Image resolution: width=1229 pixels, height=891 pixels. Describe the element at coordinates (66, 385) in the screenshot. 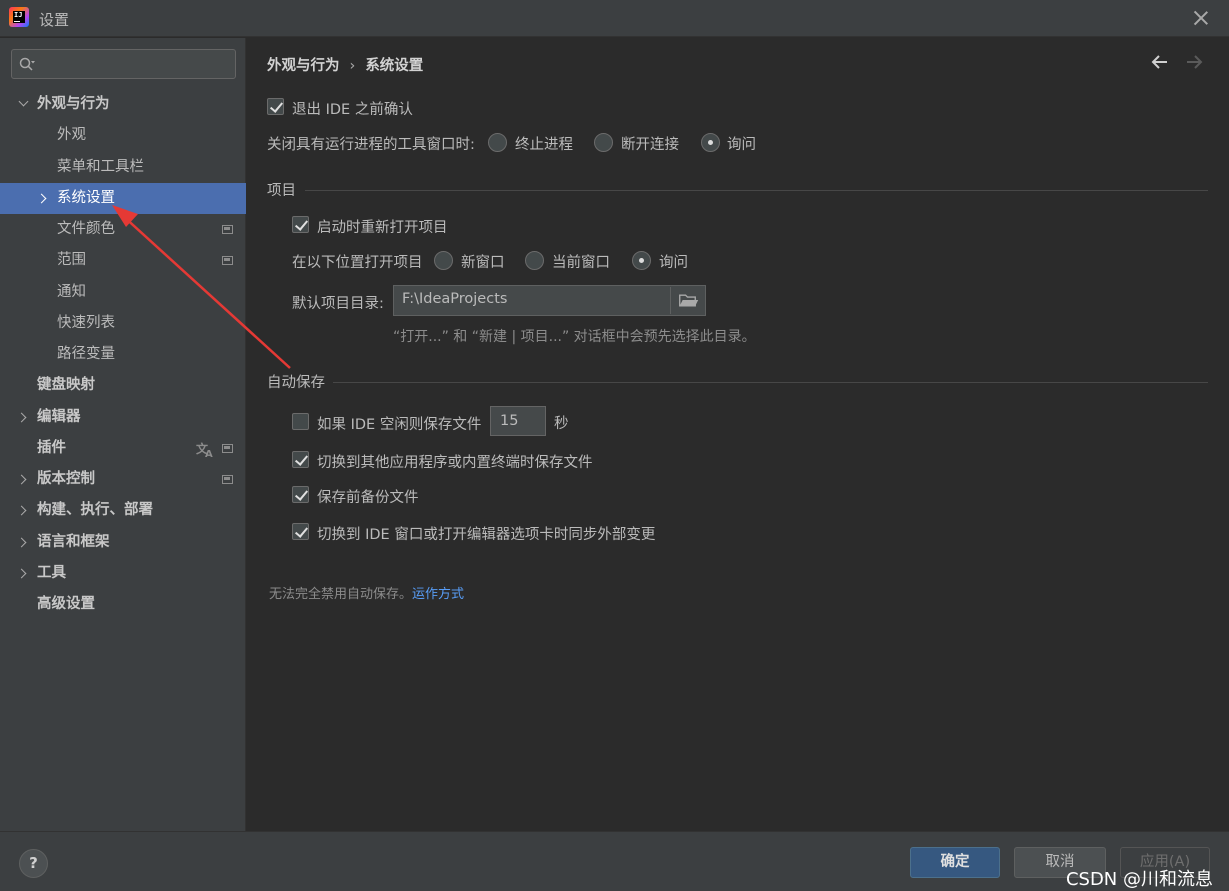

I see `sidebar-item-label: 键盘映射` at that location.